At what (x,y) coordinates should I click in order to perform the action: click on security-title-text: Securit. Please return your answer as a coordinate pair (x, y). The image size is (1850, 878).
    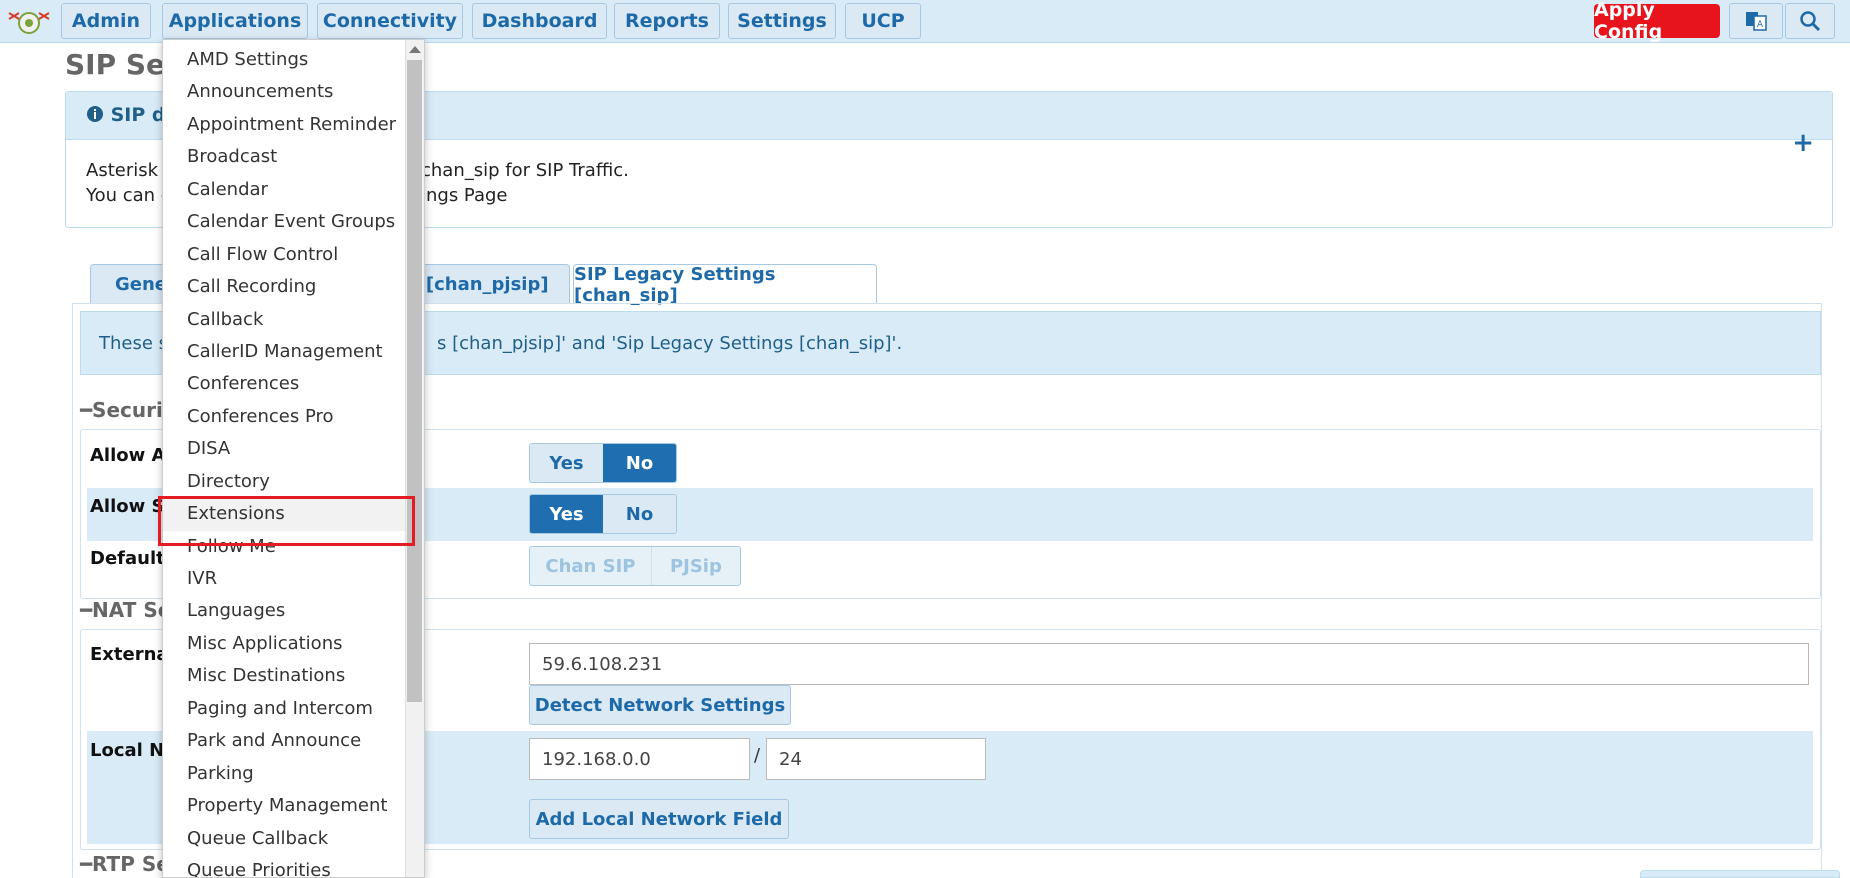
    Looking at the image, I should click on (132, 410).